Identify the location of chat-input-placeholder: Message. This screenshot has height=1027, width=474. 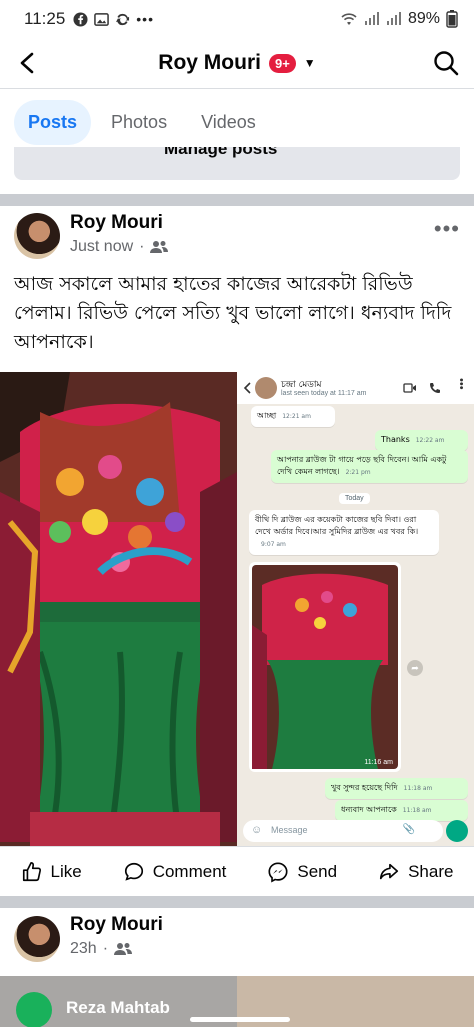
(289, 830).